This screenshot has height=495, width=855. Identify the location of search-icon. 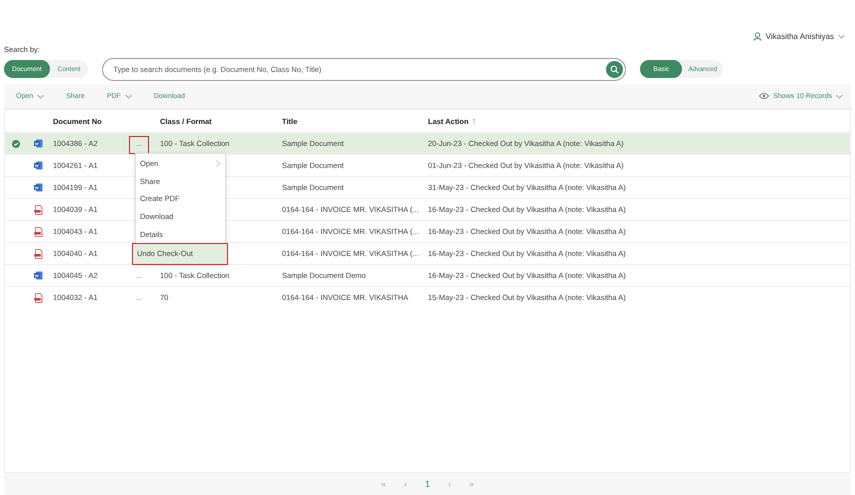
(615, 69).